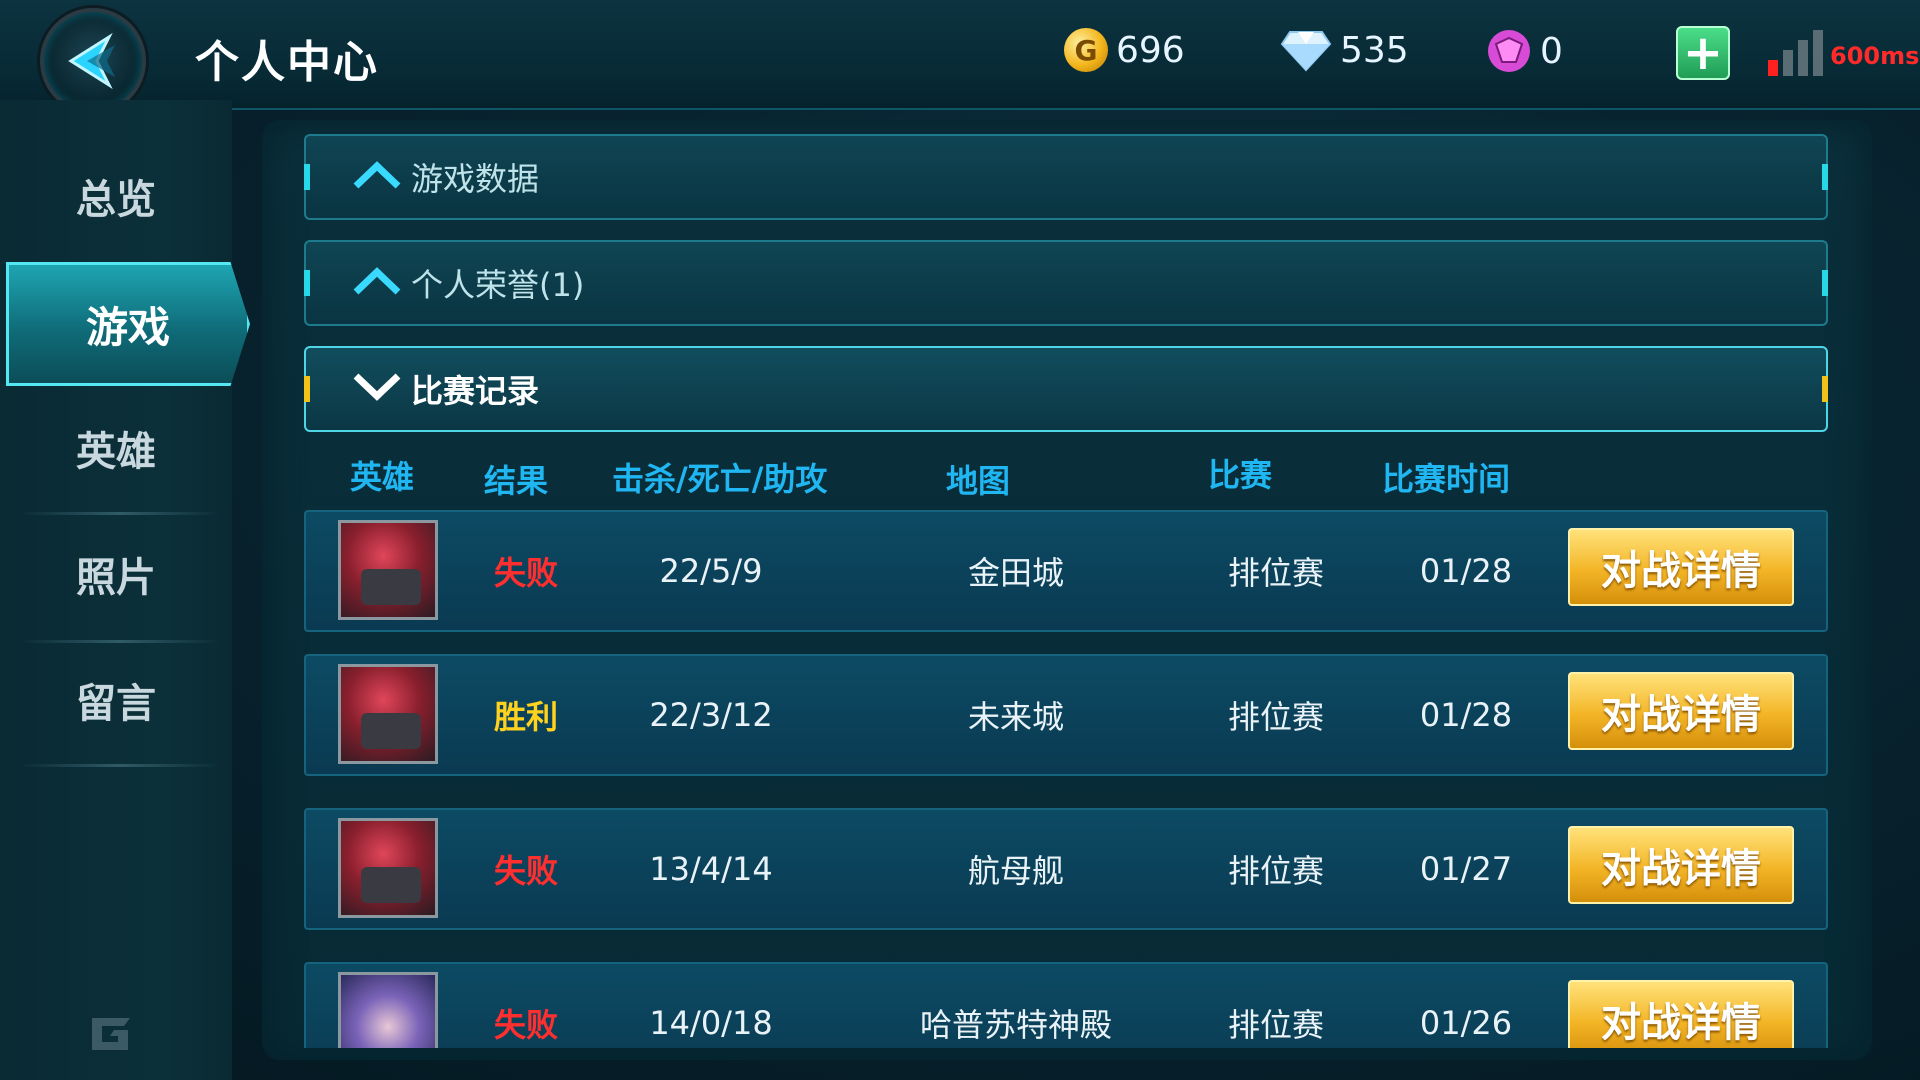 This screenshot has width=1920, height=1080. I want to click on match-map: 航母舰, so click(1015, 871).